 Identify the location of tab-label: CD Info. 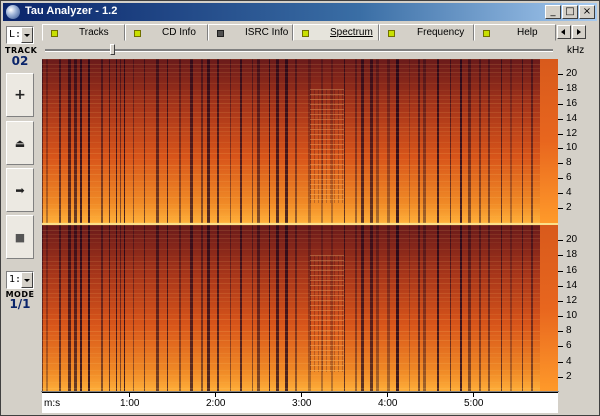
(179, 32).